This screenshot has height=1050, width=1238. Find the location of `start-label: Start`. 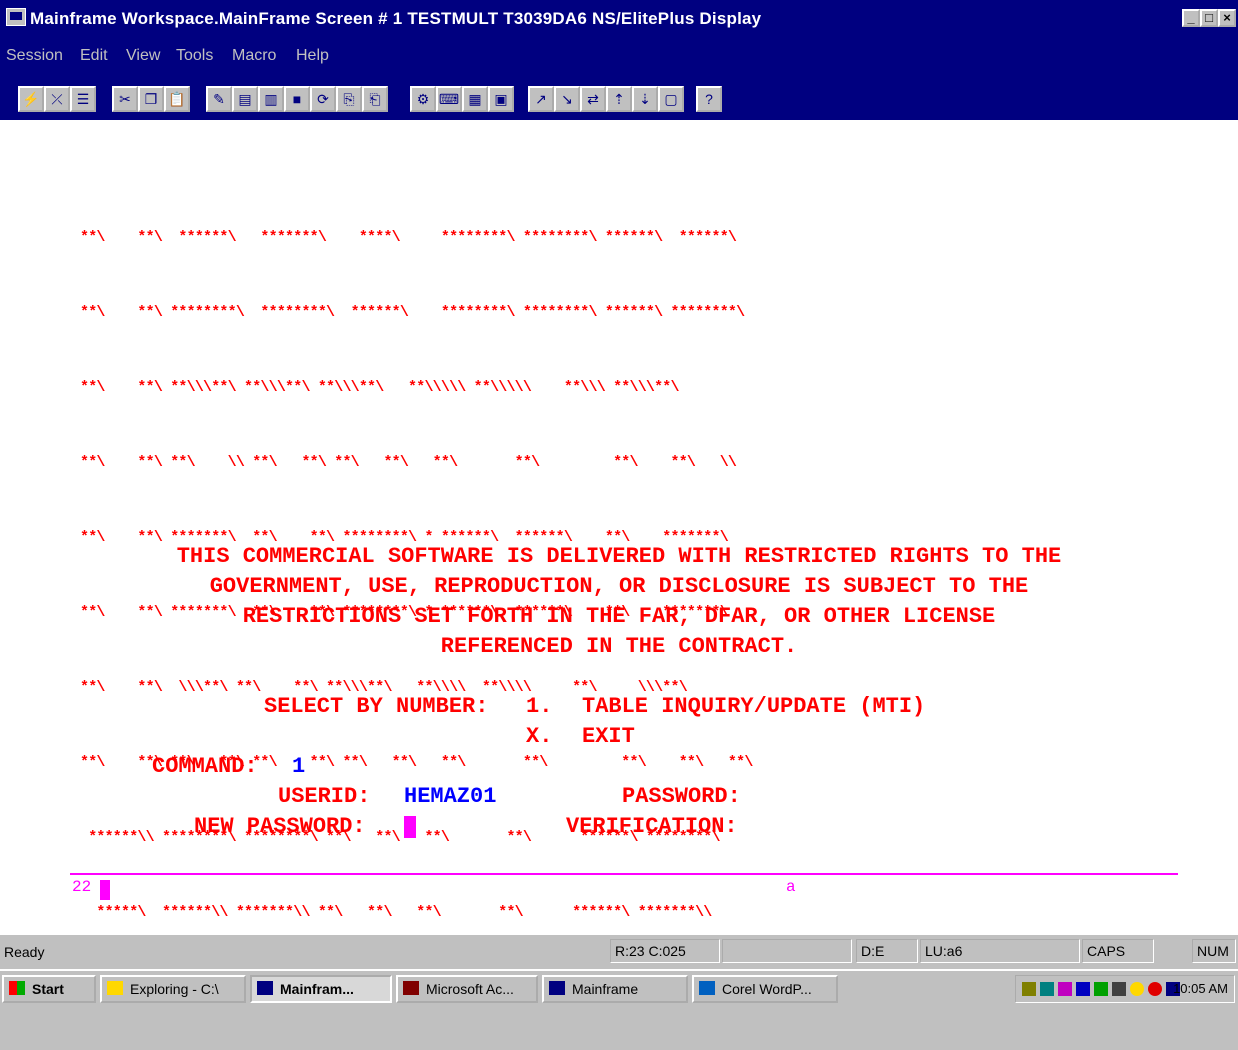

start-label: Start is located at coordinates (48, 989).